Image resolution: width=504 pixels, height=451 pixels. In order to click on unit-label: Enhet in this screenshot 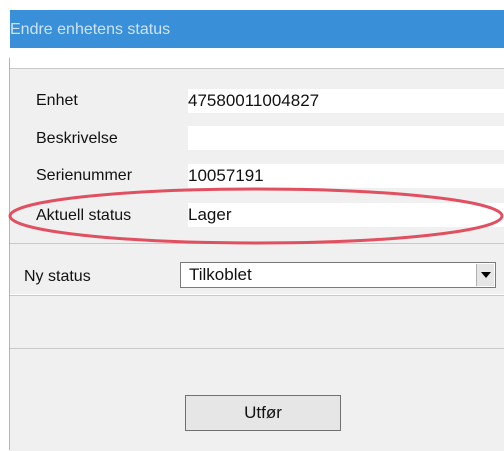, I will do `click(57, 100)`.